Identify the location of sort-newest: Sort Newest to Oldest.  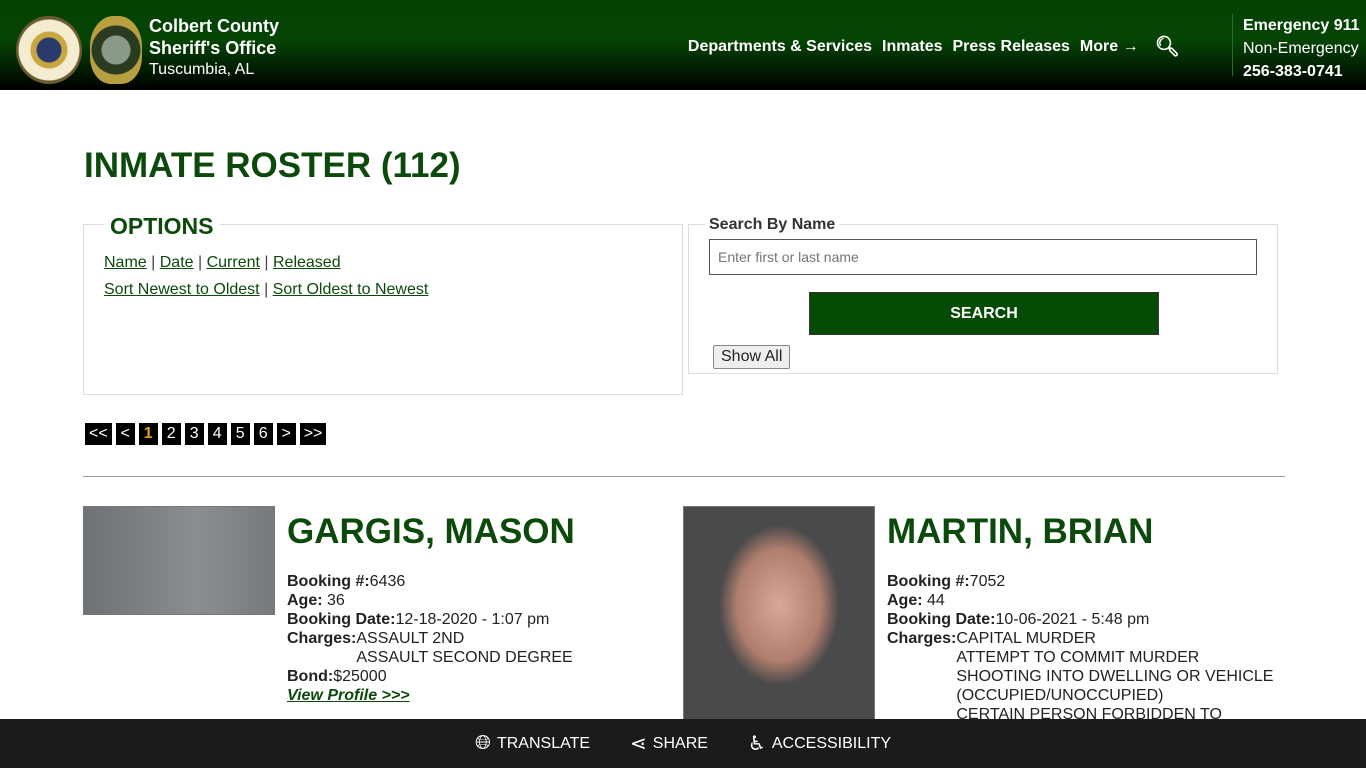
(182, 289).